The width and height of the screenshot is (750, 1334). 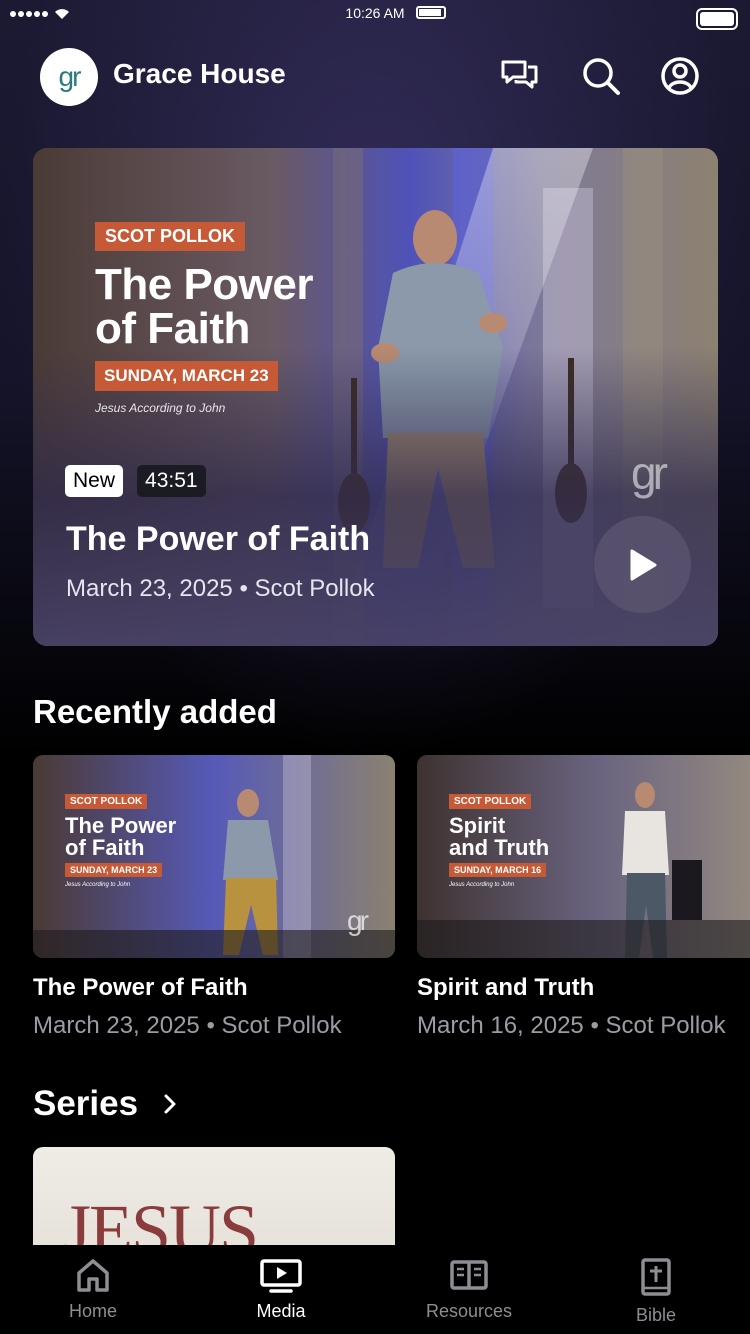 I want to click on chat-icon, so click(x=520, y=76).